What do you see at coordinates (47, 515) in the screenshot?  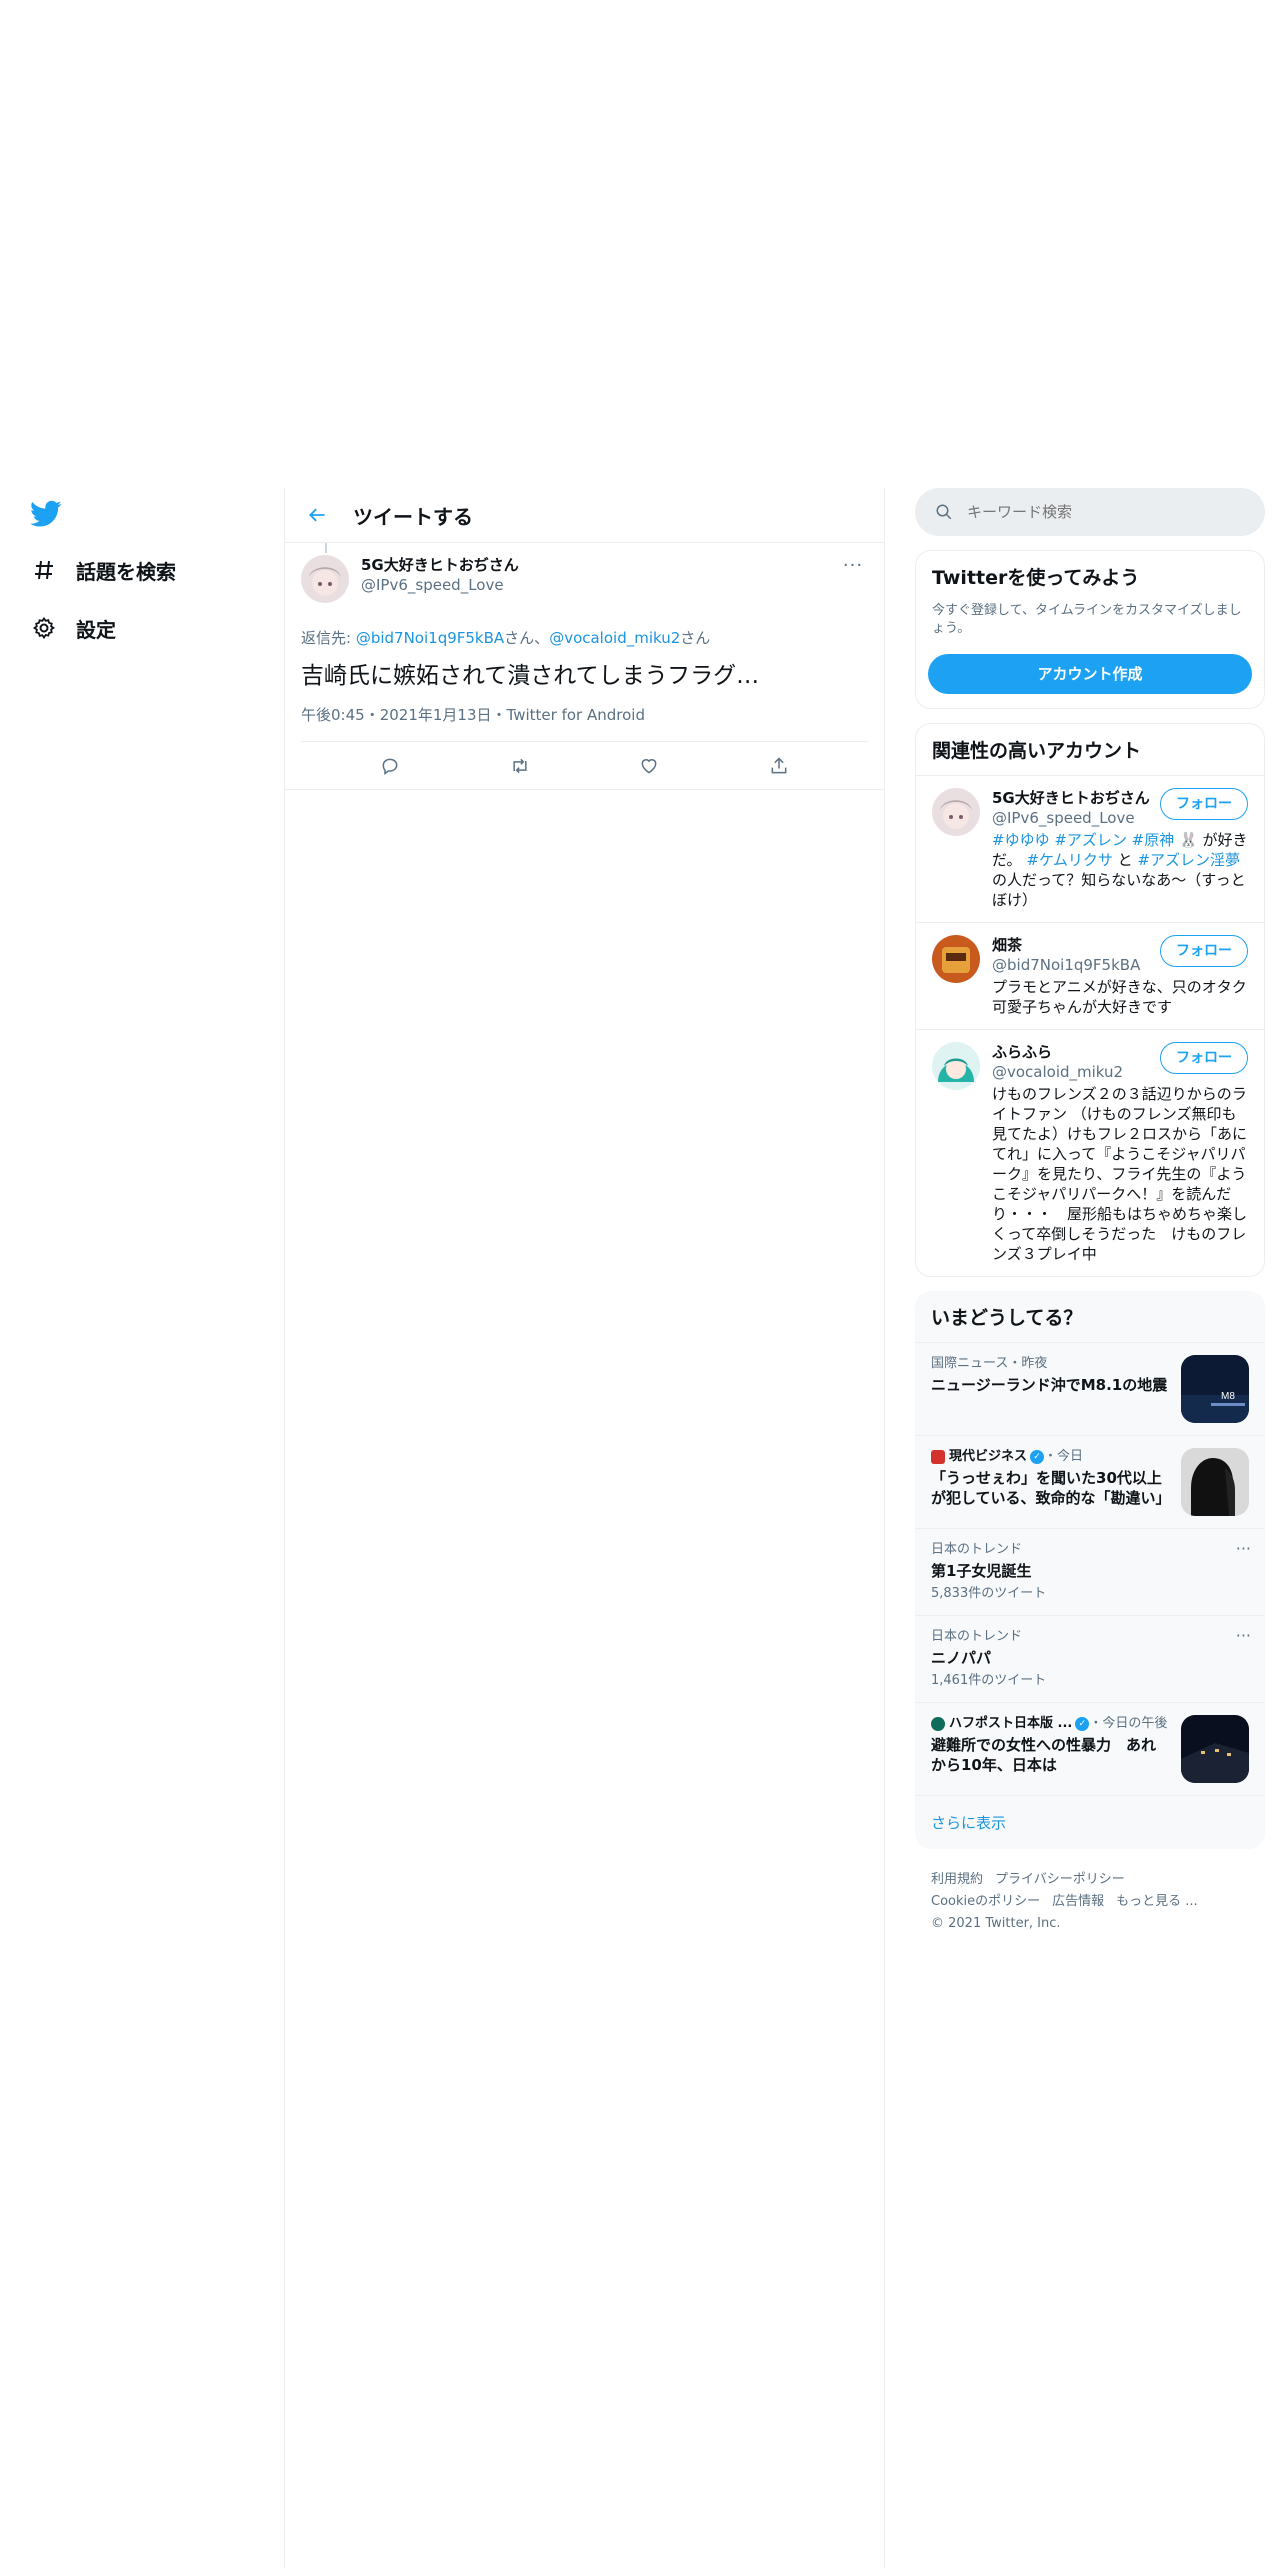 I see `twitter-logo-icon` at bounding box center [47, 515].